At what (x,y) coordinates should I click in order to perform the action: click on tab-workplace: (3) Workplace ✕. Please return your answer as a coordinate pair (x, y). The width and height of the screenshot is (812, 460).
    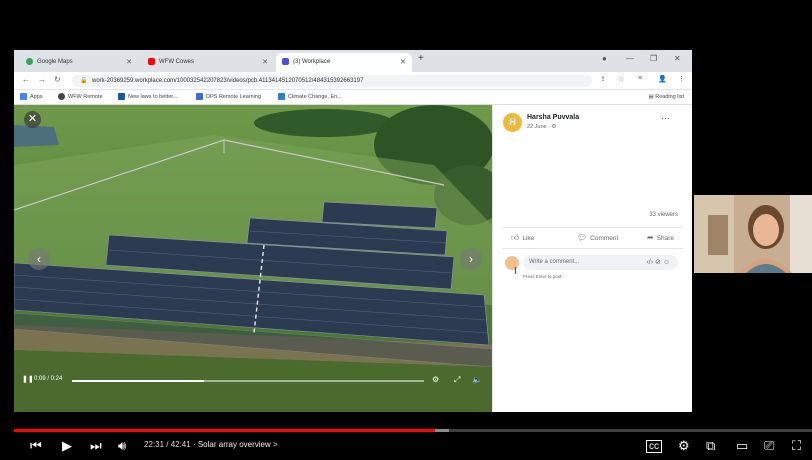
    Looking at the image, I should click on (344, 62).